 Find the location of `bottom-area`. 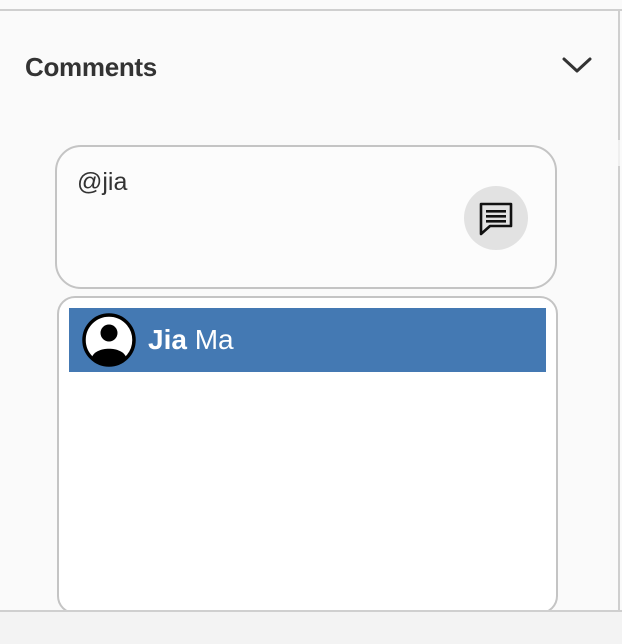

bottom-area is located at coordinates (311, 628).